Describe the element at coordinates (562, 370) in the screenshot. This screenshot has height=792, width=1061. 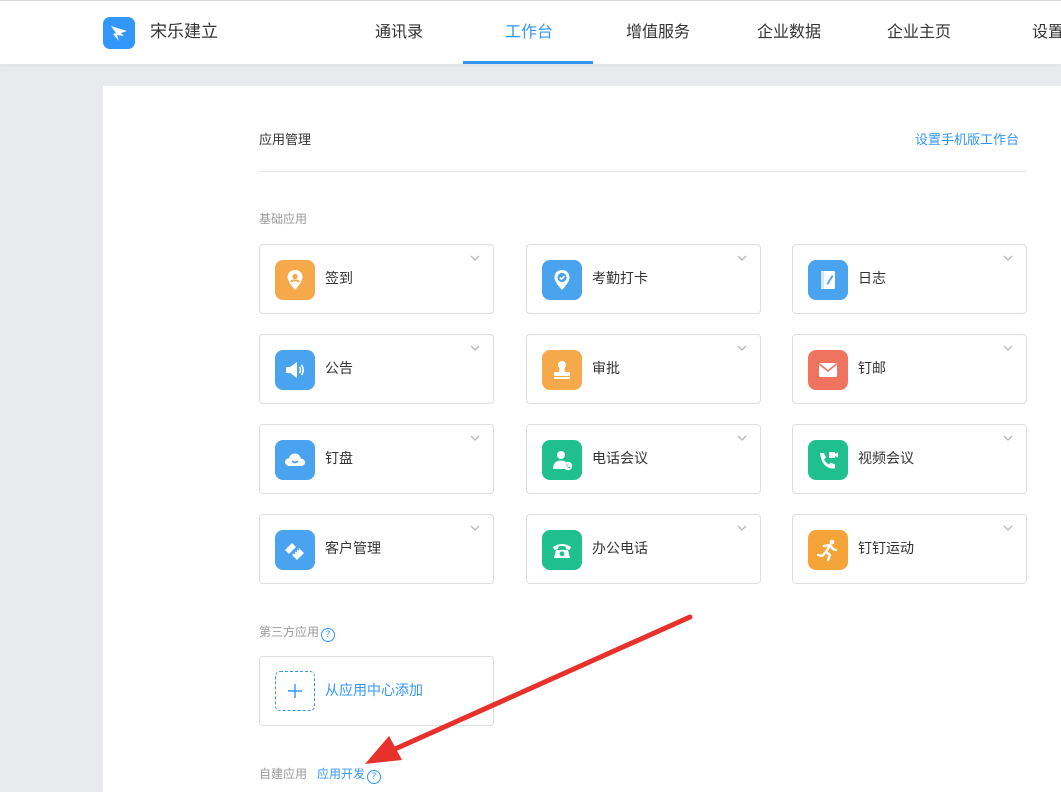
I see `stamp-icon` at that location.